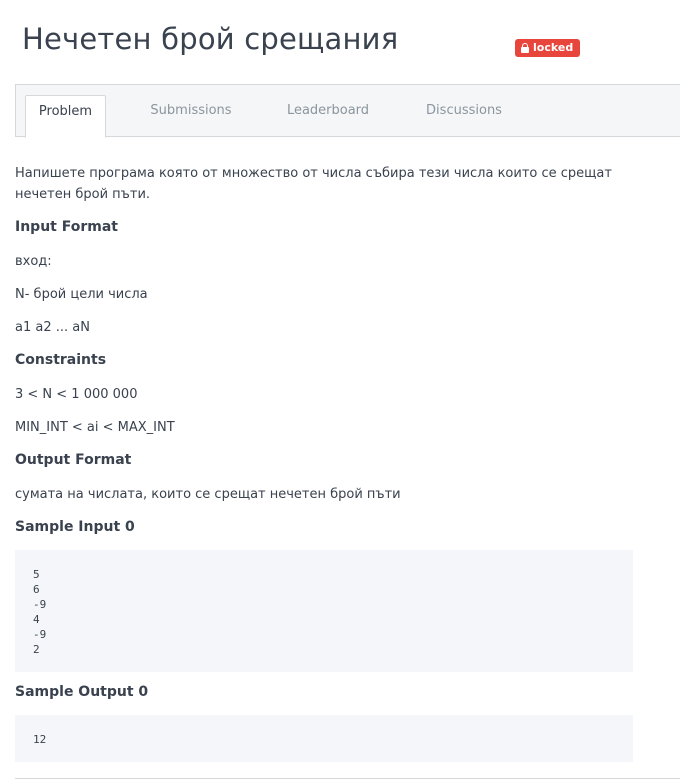 The image size is (680, 782). What do you see at coordinates (525, 48) in the screenshot?
I see `lock-icon` at bounding box center [525, 48].